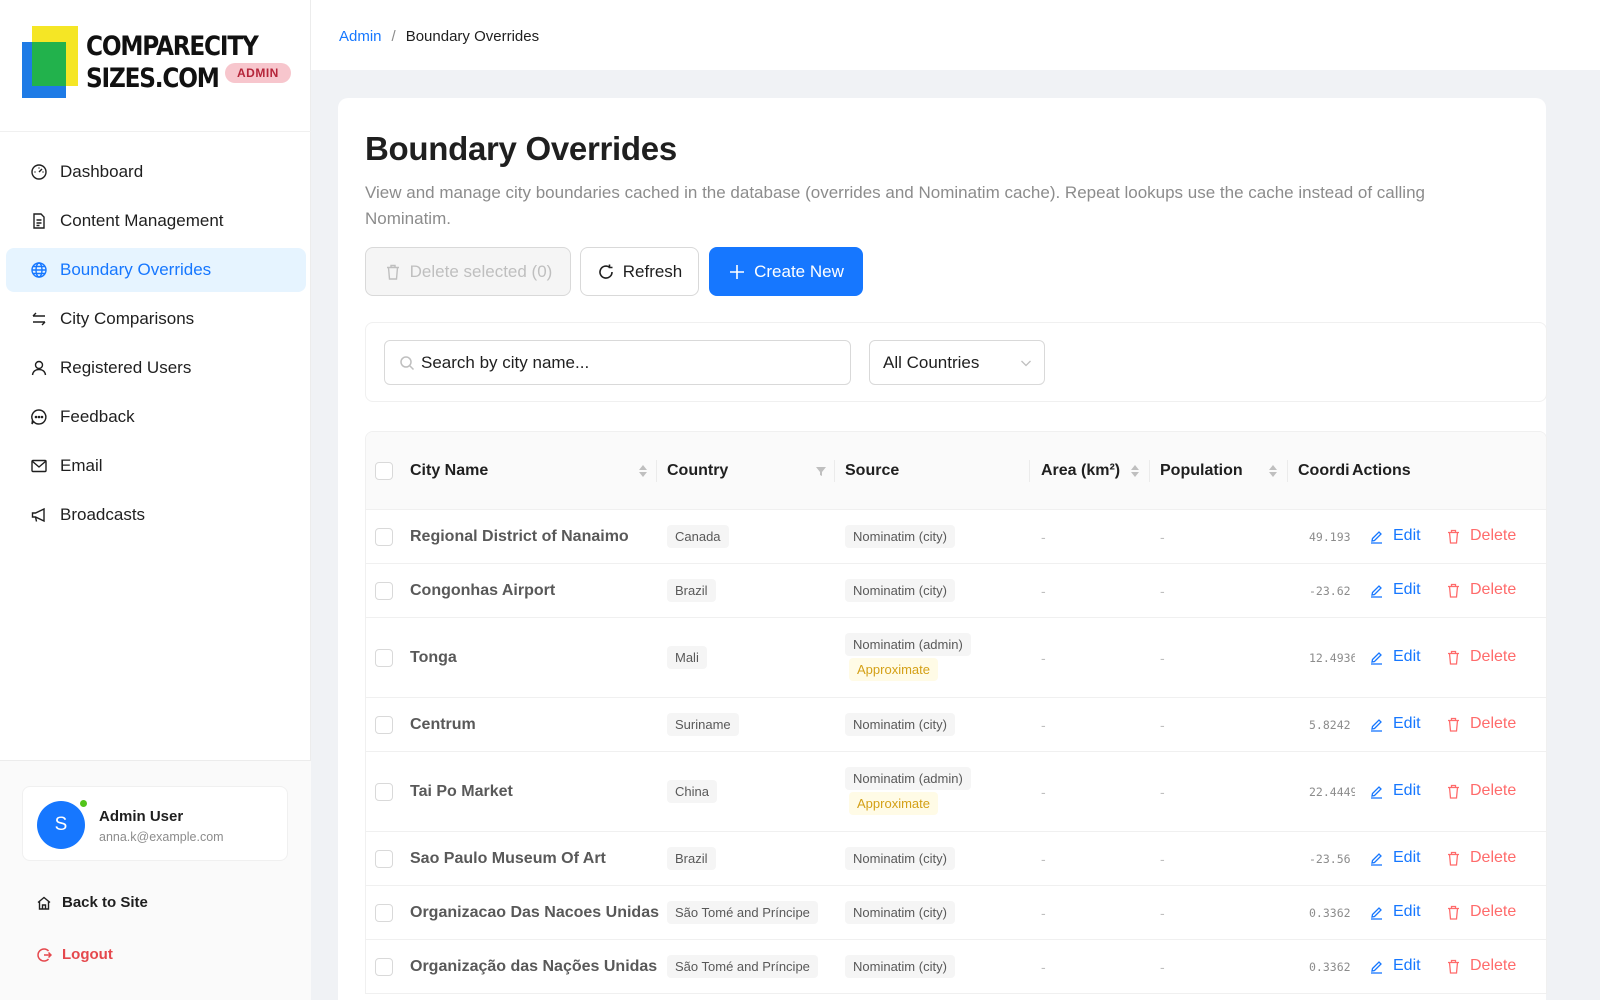 This screenshot has height=1000, width=1600. I want to click on search-input, so click(631, 362).